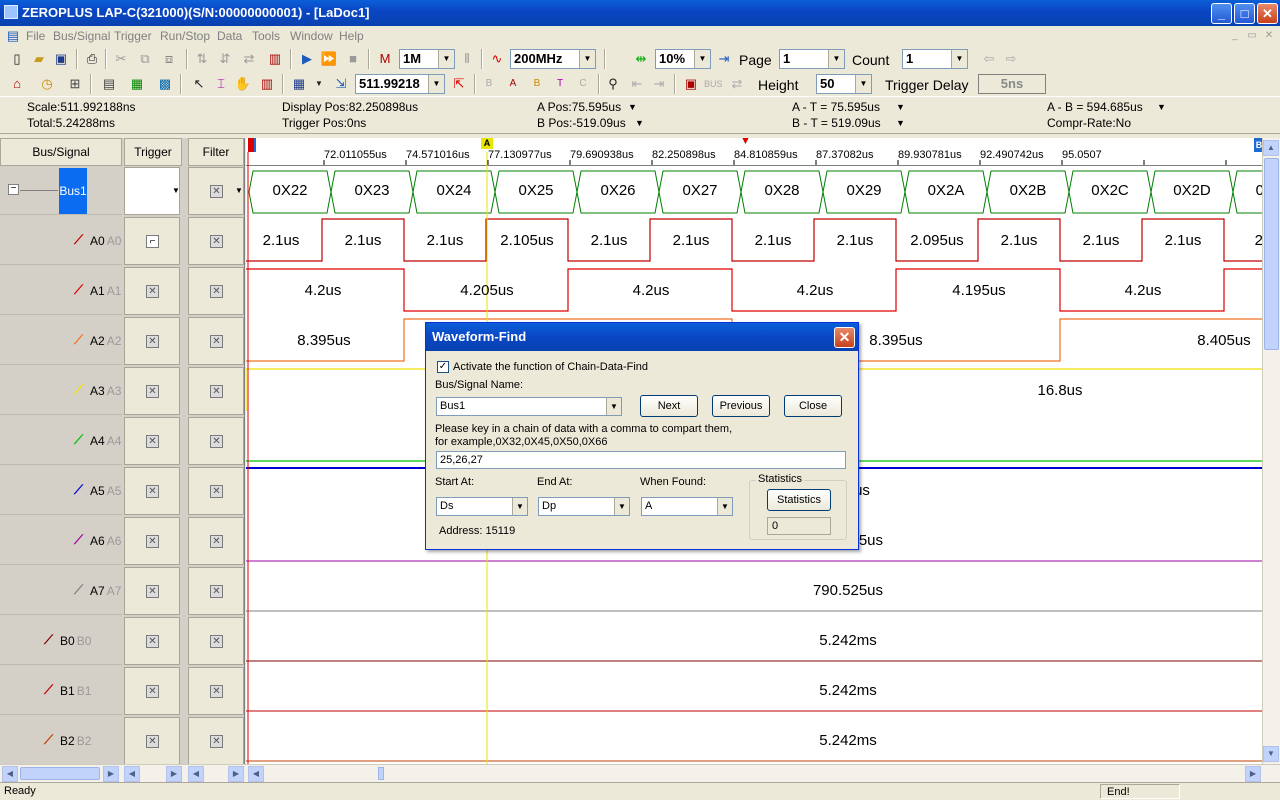  I want to click on document-icon: ▤, so click(13, 36).